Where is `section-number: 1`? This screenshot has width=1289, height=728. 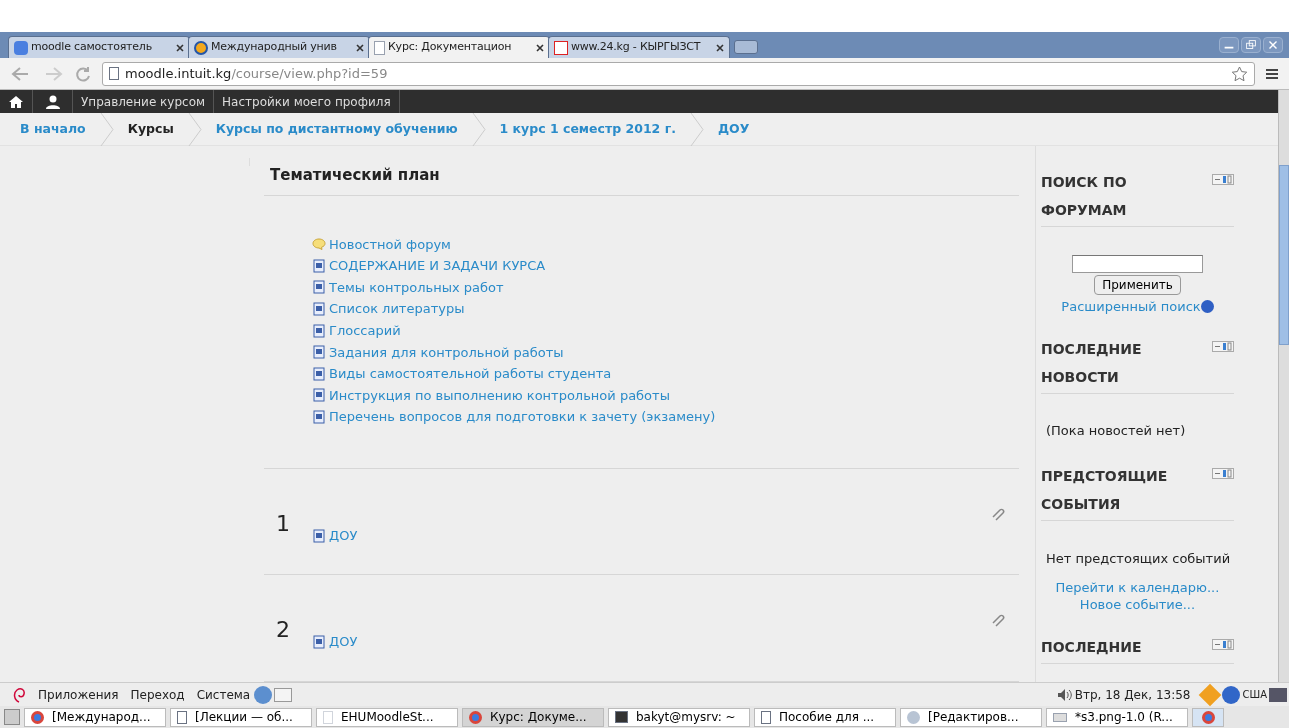 section-number: 1 is located at coordinates (283, 523).